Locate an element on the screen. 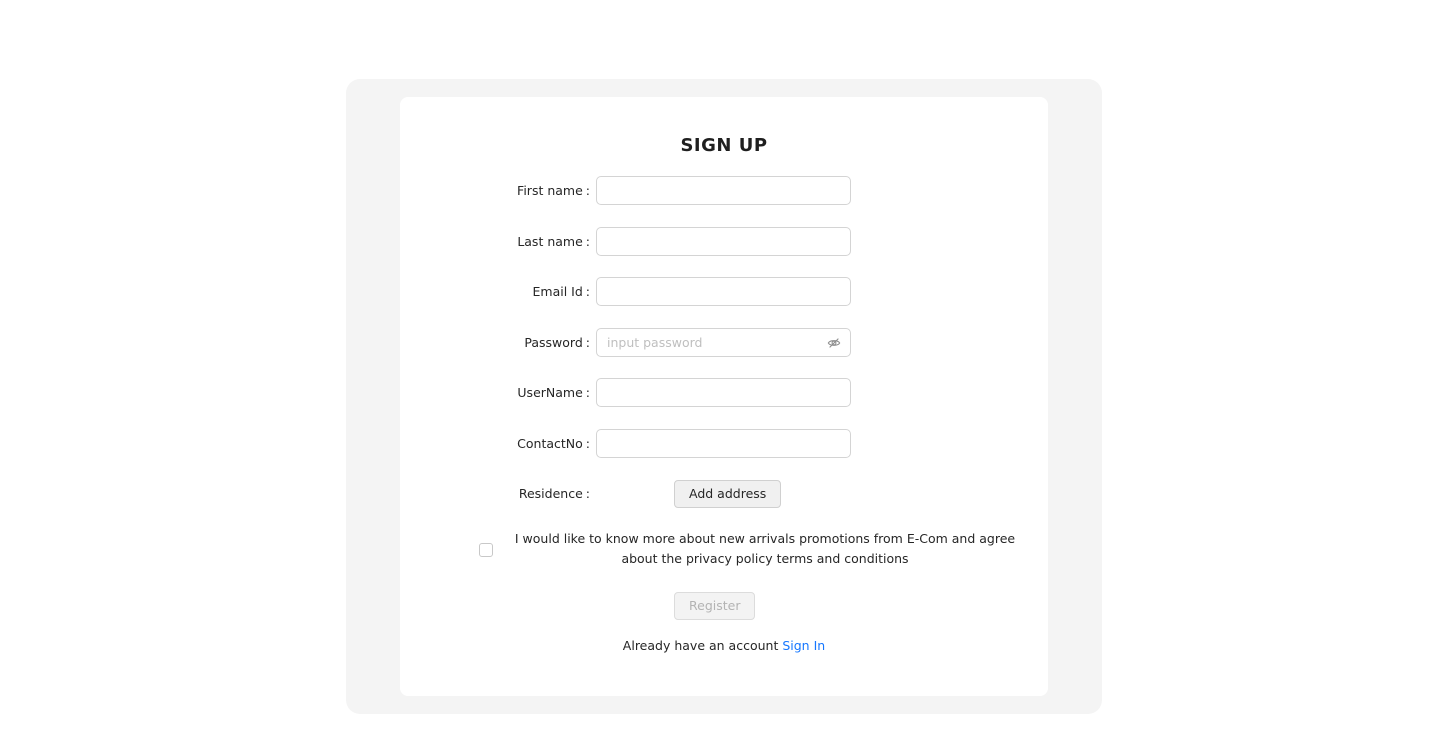 The image size is (1440, 748). register-button: Register is located at coordinates (715, 606).